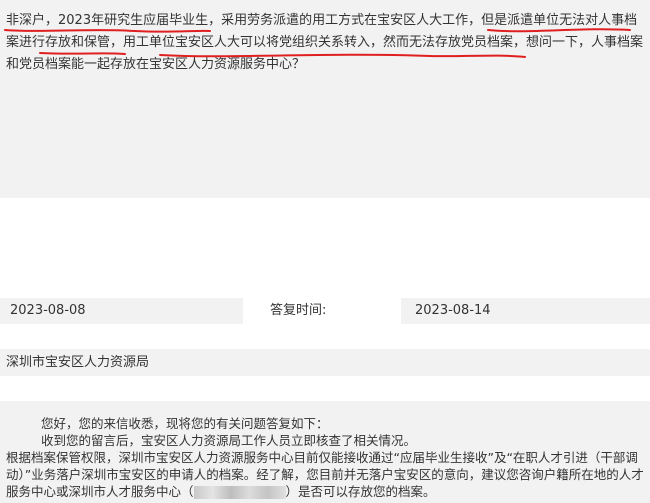 The width and height of the screenshot is (650, 503). Describe the element at coordinates (325, 362) in the screenshot. I see `reply-department: 深圳市宝安区人力资源局` at that location.